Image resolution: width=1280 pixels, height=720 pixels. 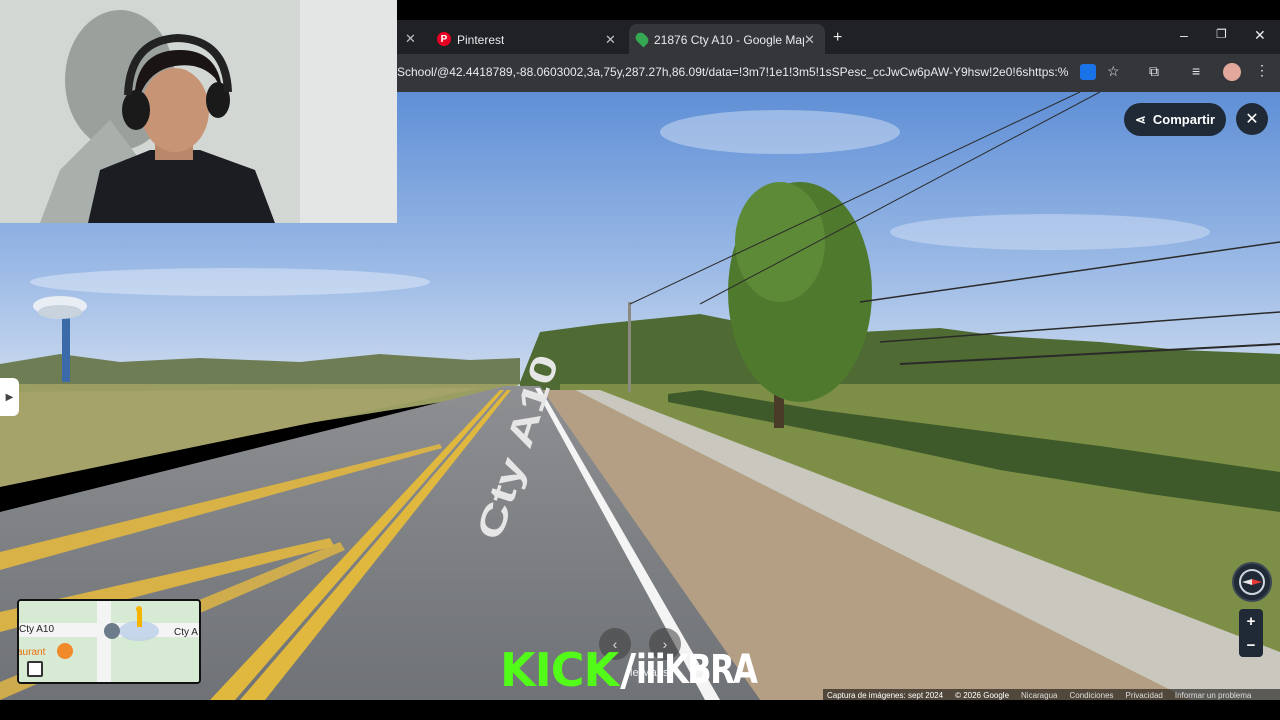 I want to click on restore-icon: ❐, so click(x=1221, y=34).